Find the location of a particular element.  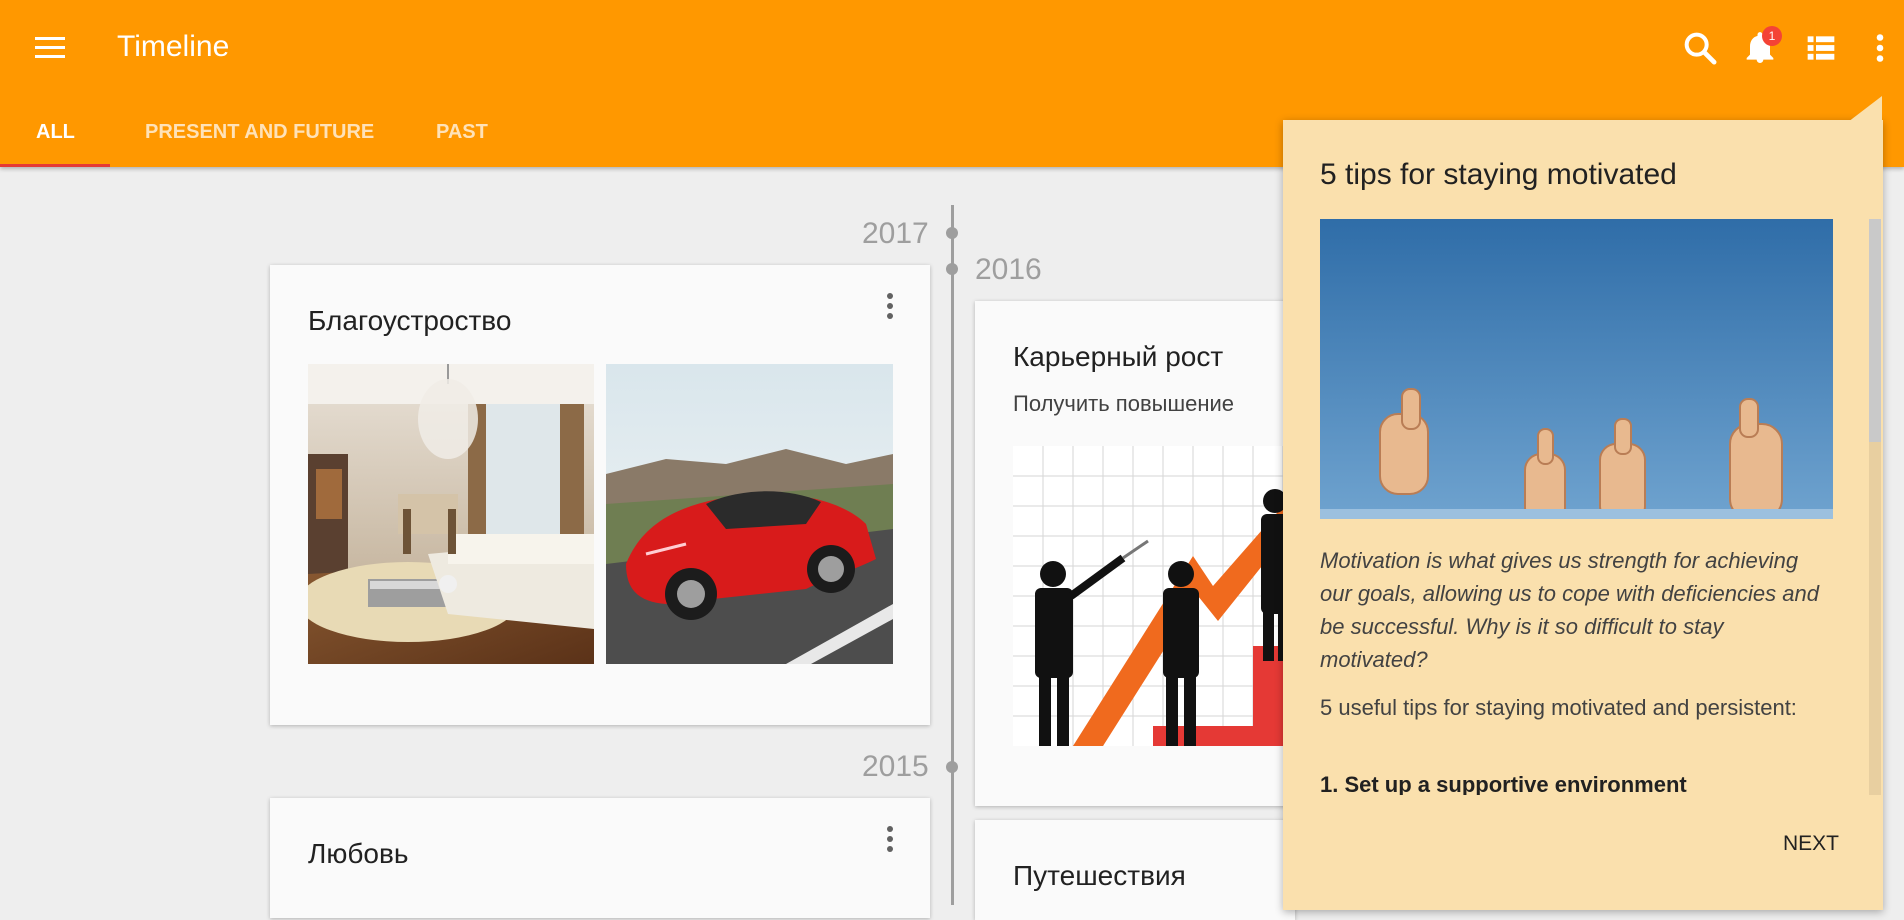

card-title: Путешествия is located at coordinates (1099, 875).